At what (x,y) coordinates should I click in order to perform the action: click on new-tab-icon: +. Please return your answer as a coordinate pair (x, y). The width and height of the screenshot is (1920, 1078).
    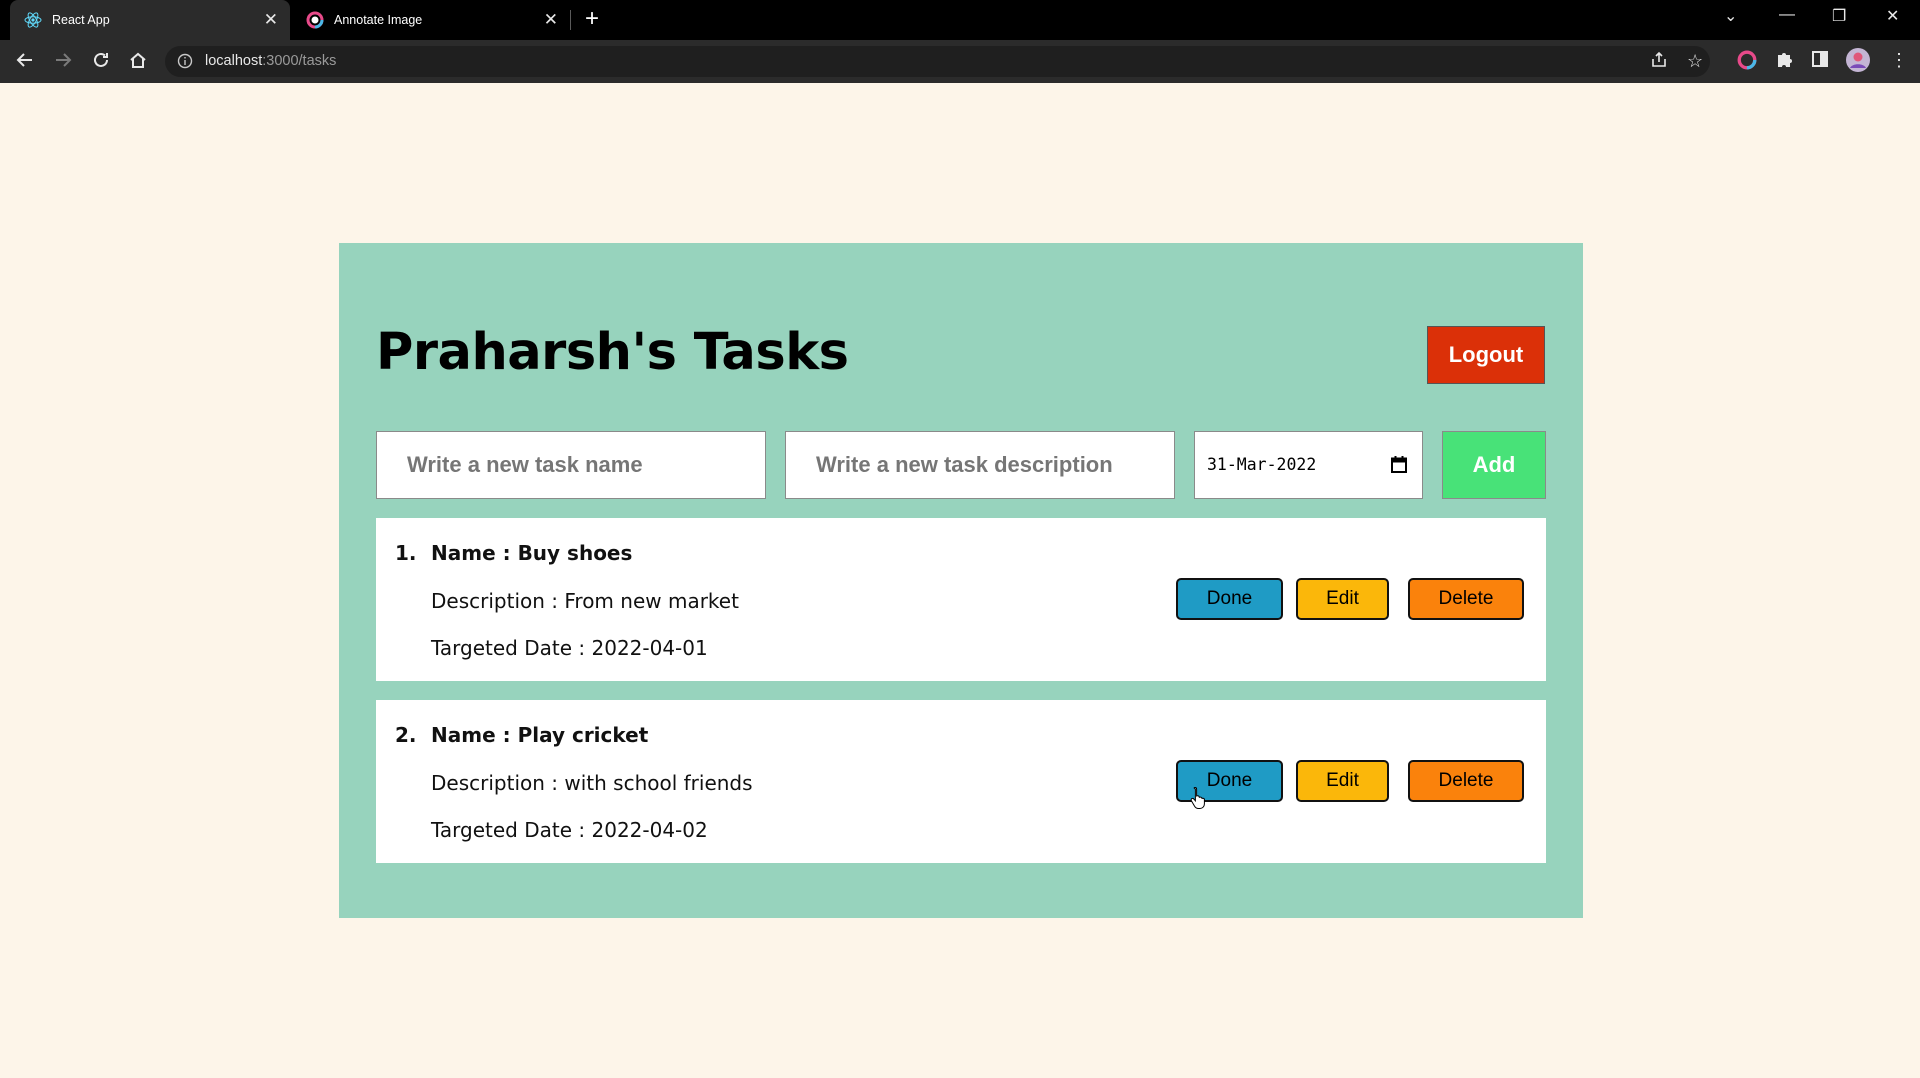
    Looking at the image, I should click on (592, 19).